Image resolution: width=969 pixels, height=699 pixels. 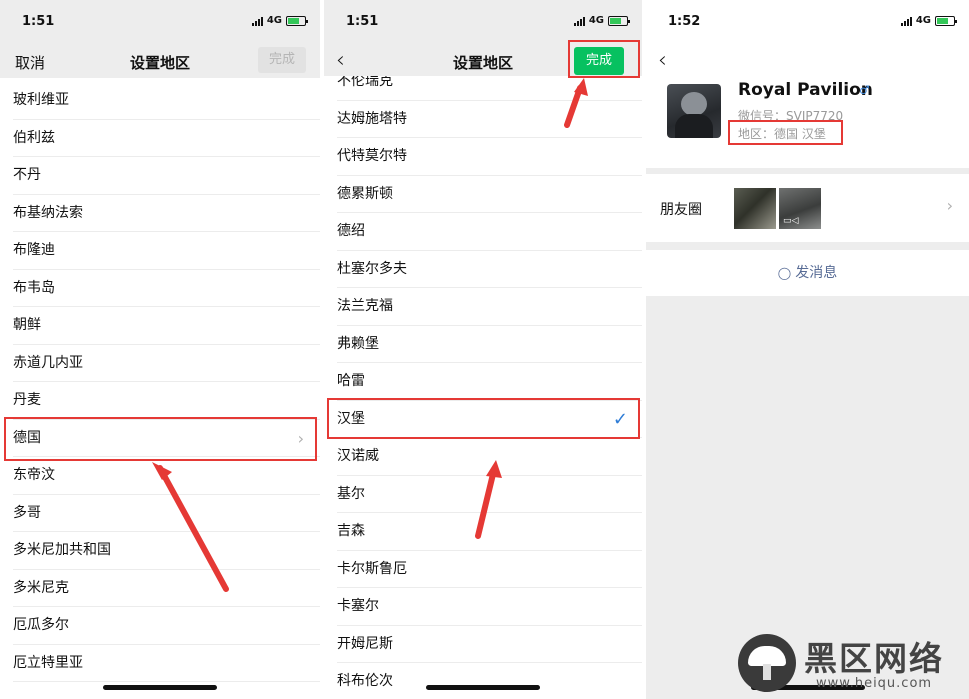 I want to click on list-item-label: 布韦岛, so click(x=34, y=287).